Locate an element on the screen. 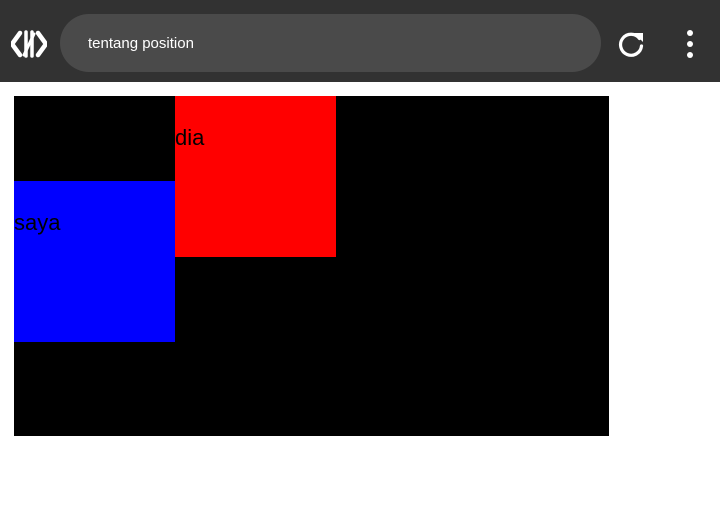 This screenshot has height=518, width=720. address-bar-text: tentang position is located at coordinates (141, 43).